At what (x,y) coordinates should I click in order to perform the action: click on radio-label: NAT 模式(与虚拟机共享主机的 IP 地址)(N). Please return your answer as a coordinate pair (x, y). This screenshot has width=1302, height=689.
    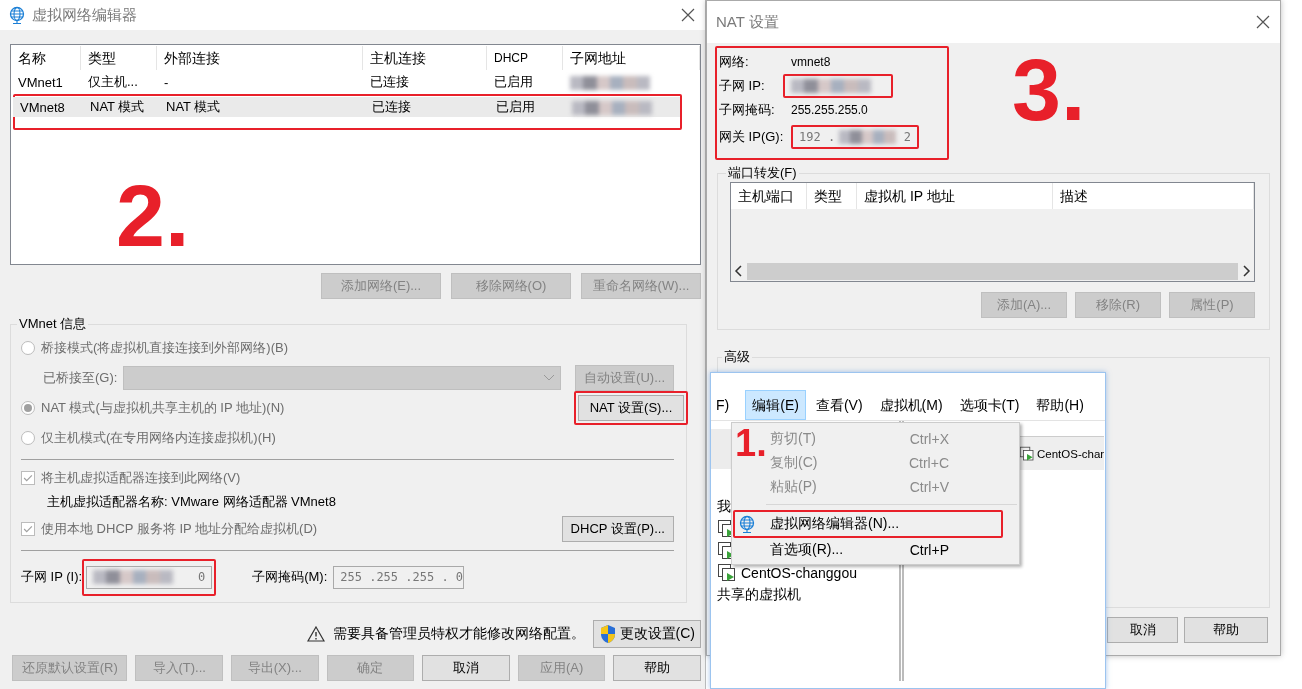
    Looking at the image, I should click on (163, 408).